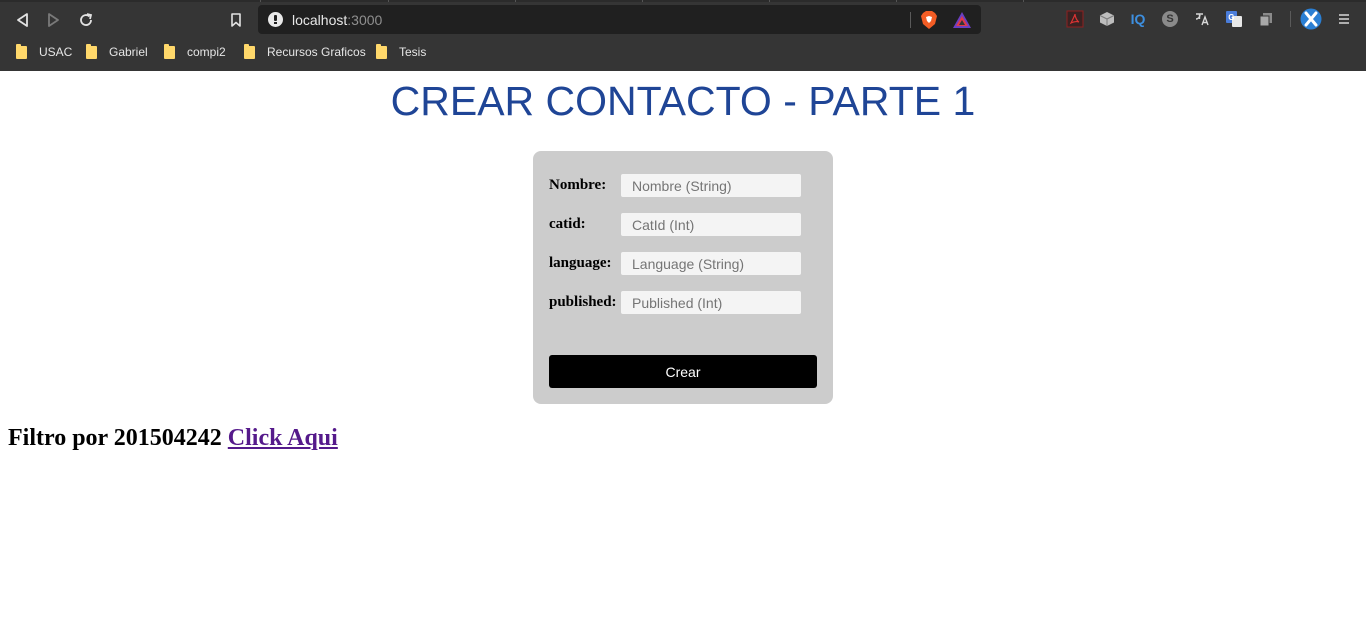  What do you see at coordinates (320, 20) in the screenshot?
I see `url-host: localhost` at bounding box center [320, 20].